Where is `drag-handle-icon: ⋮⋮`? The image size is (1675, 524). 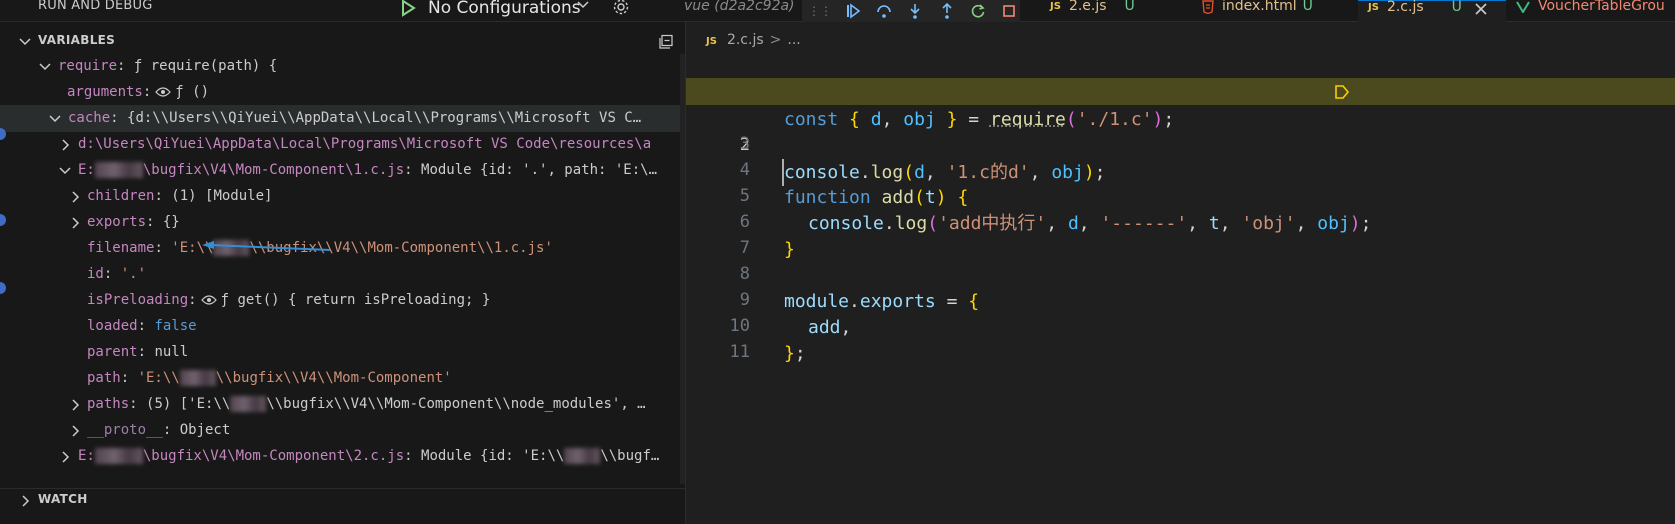
drag-handle-icon: ⋮⋮ is located at coordinates (820, 11).